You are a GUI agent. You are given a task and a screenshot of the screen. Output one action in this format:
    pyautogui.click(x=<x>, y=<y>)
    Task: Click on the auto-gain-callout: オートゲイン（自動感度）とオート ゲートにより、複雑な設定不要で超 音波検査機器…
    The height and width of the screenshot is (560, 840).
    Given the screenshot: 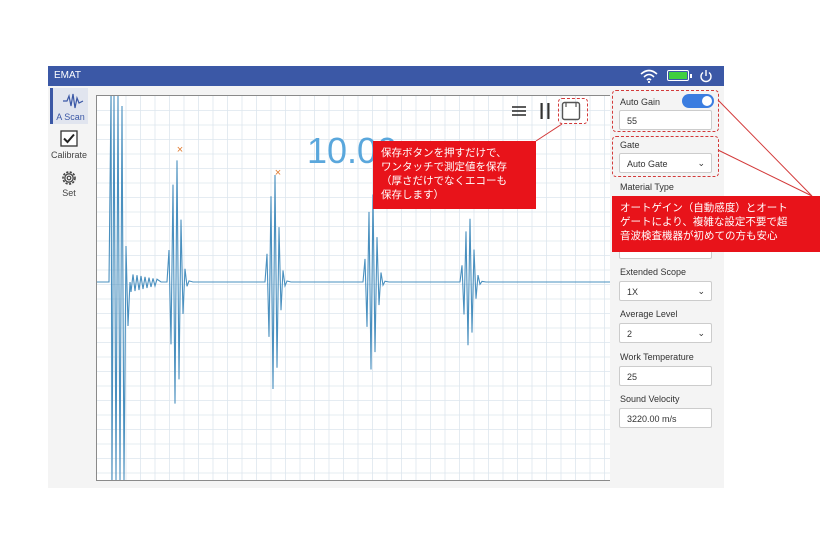 What is the action you would take?
    pyautogui.click(x=716, y=224)
    